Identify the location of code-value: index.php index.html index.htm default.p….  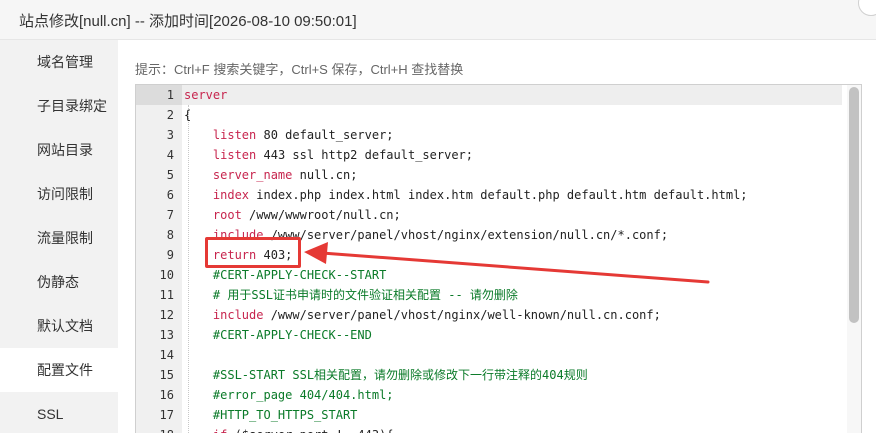
(498, 195).